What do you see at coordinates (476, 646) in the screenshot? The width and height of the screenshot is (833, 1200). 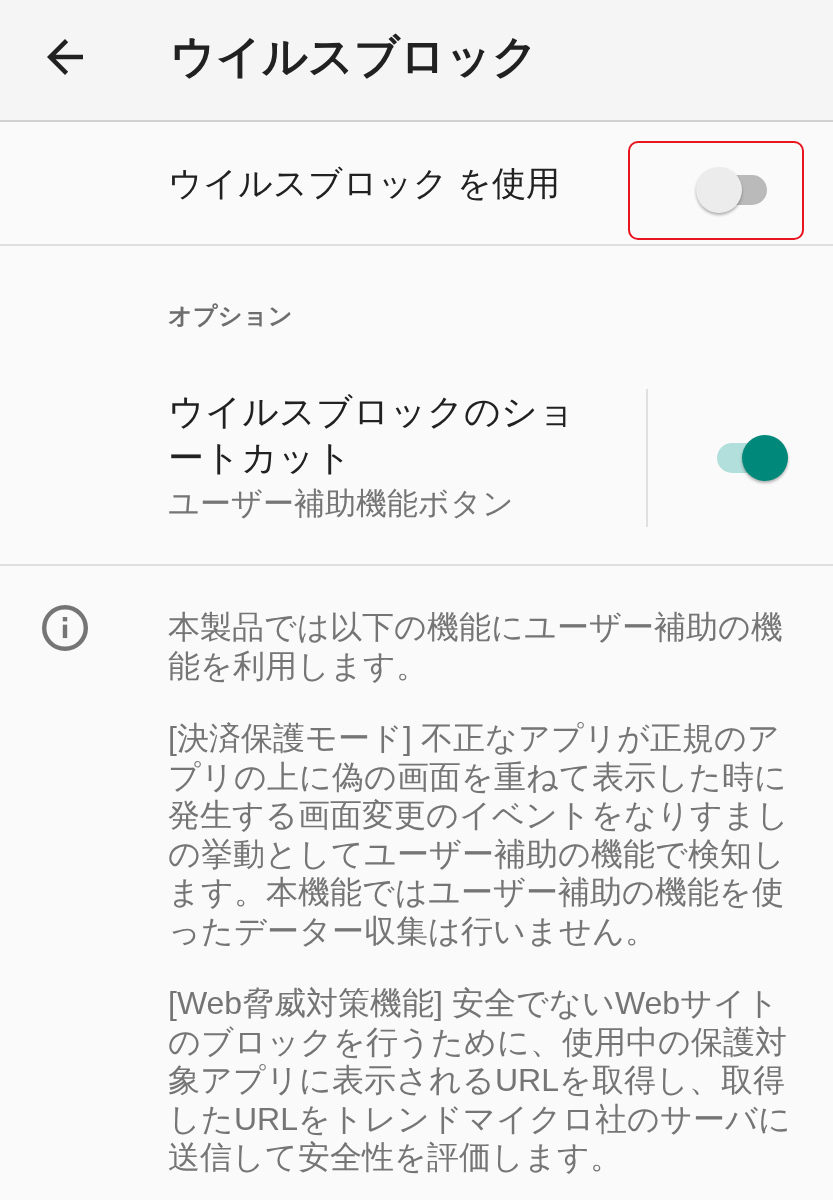 I see `info-paragraph: 本製品では以下の機能にユーザー補助の機能を利用します。` at bounding box center [476, 646].